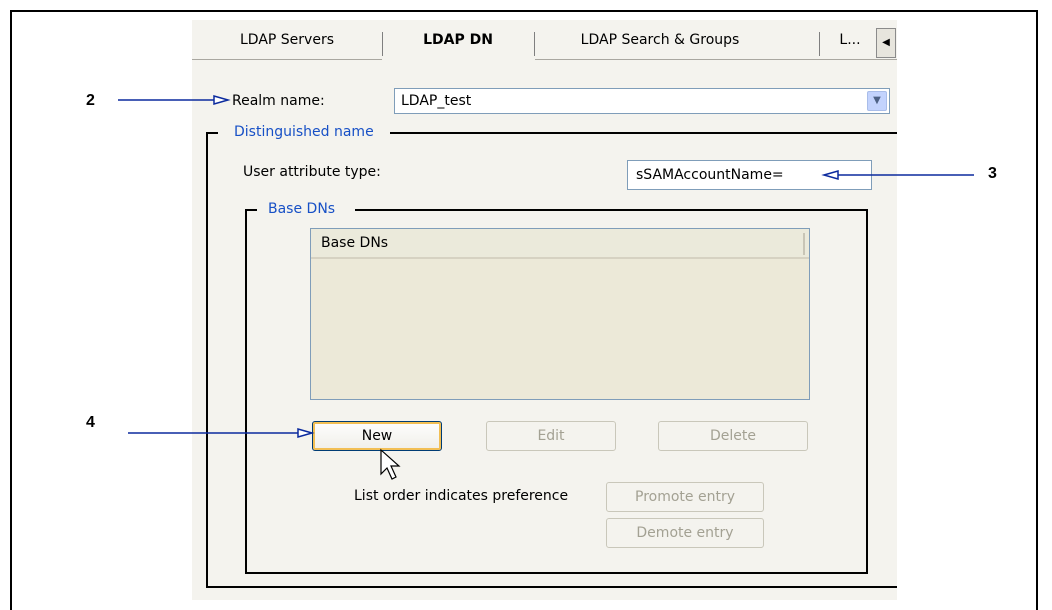 Image resolution: width=1052 pixels, height=610 pixels. I want to click on callout-2-arrowhead, so click(222, 100).